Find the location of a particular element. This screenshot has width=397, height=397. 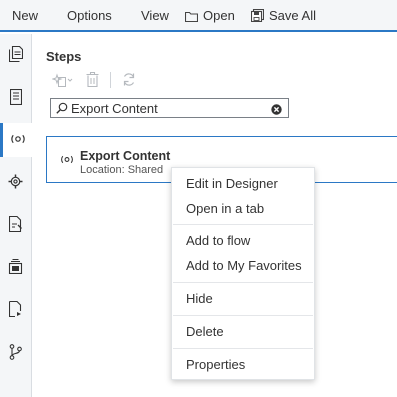

menu-item-add-to-flow: Add to flow is located at coordinates (243, 241).